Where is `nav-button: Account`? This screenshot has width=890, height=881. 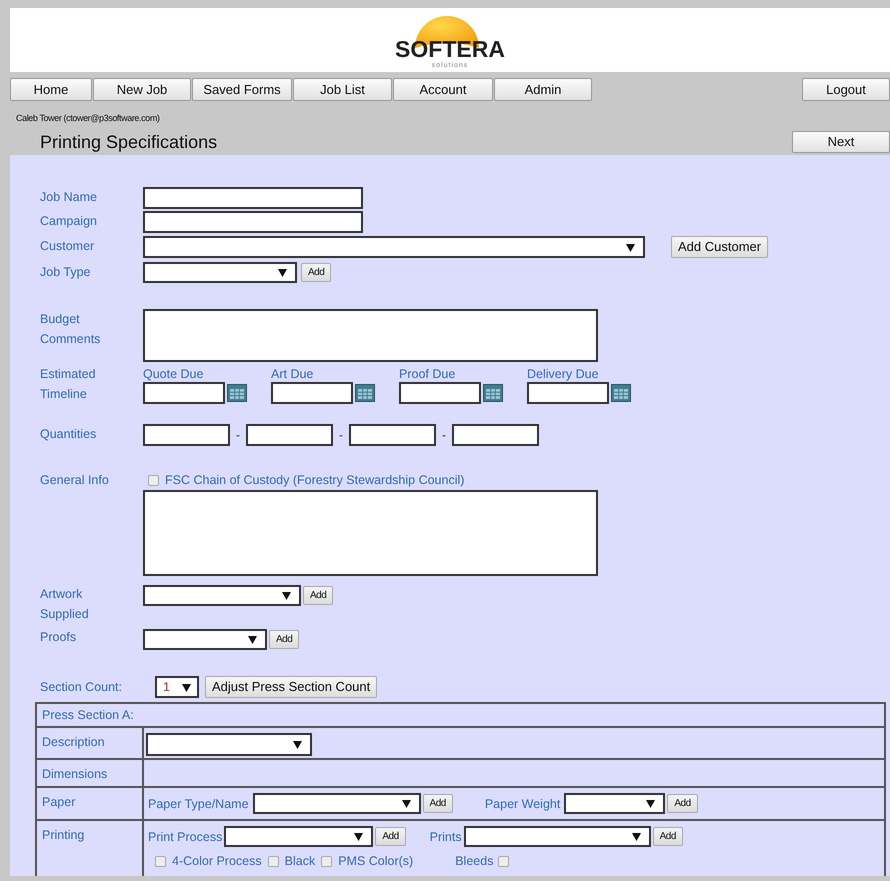 nav-button: Account is located at coordinates (443, 89).